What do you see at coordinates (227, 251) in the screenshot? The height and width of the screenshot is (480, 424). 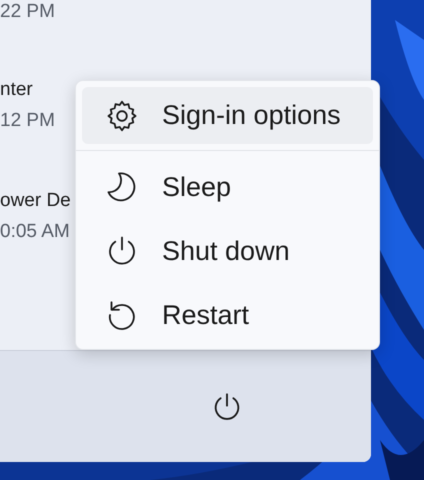 I see `menu-item: Shut down` at bounding box center [227, 251].